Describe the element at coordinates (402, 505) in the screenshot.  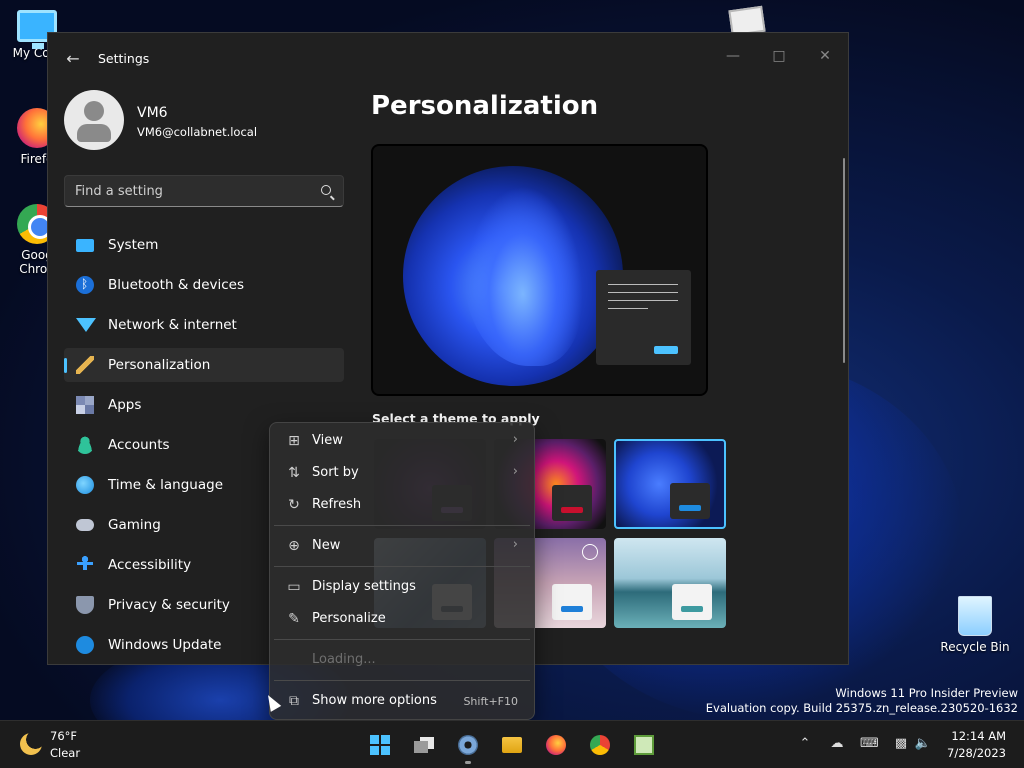
I see `menu-item-refresh: ↻ Refresh` at that location.